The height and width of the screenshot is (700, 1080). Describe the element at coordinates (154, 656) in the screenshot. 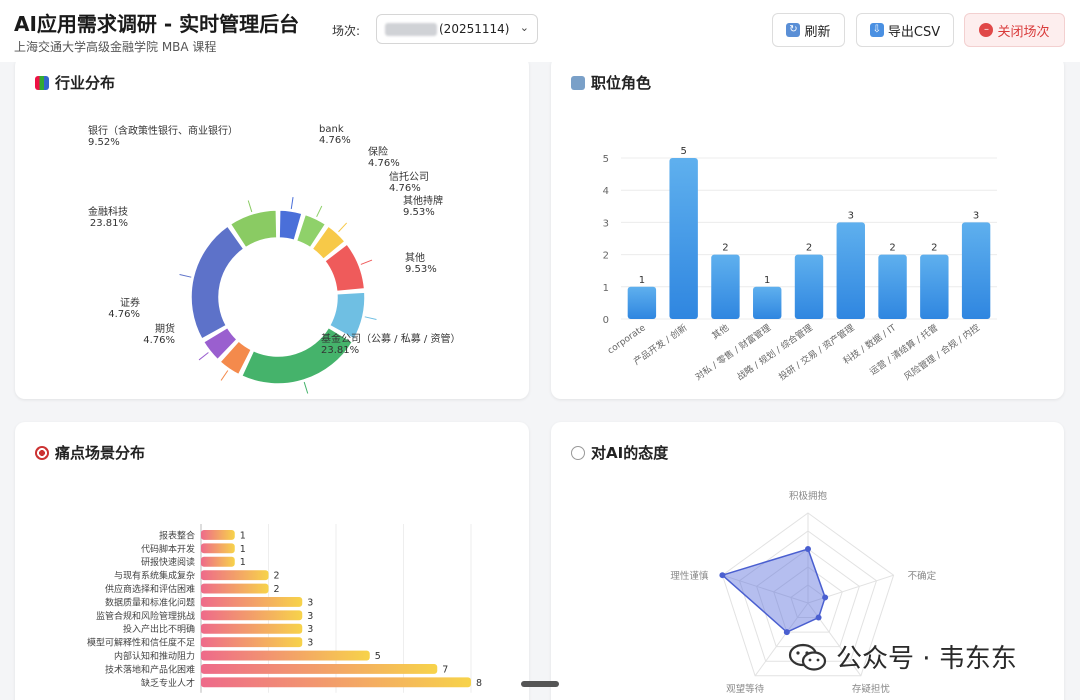

I see `y-tick-label: 内部认知和推动阻力` at that location.